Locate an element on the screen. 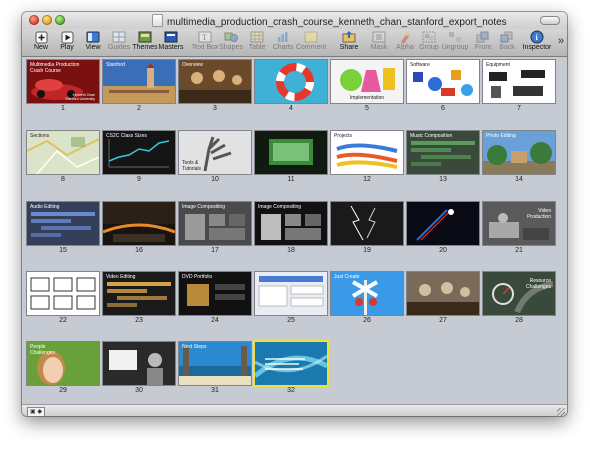  view-menu-button: ▣ ◆ is located at coordinates (36, 411).